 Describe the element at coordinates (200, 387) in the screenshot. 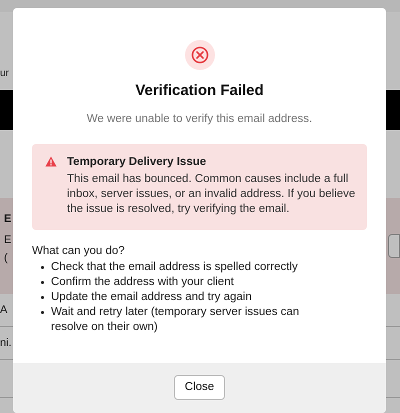

I see `close-button: Close` at that location.